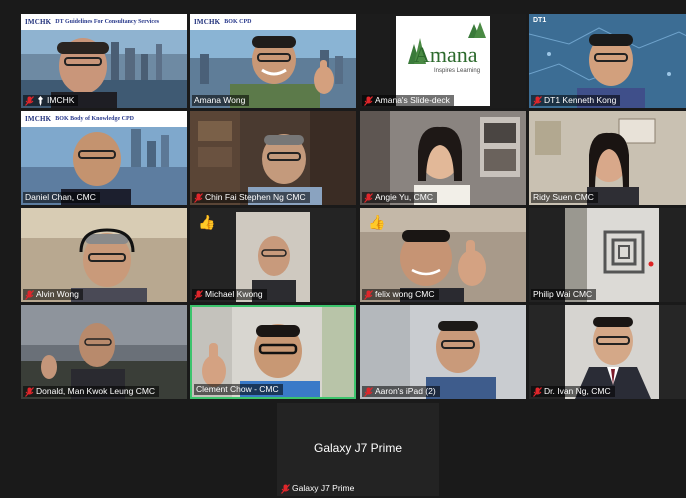 The width and height of the screenshot is (686, 498). I want to click on video-tile-alvin-wong: Alvin Wong, so click(104, 255).